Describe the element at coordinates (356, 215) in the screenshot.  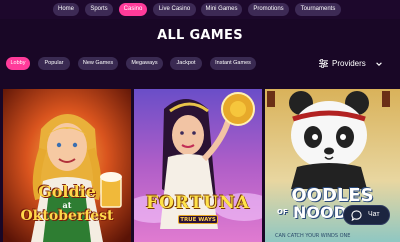
I see `chat-bubble-icon` at that location.